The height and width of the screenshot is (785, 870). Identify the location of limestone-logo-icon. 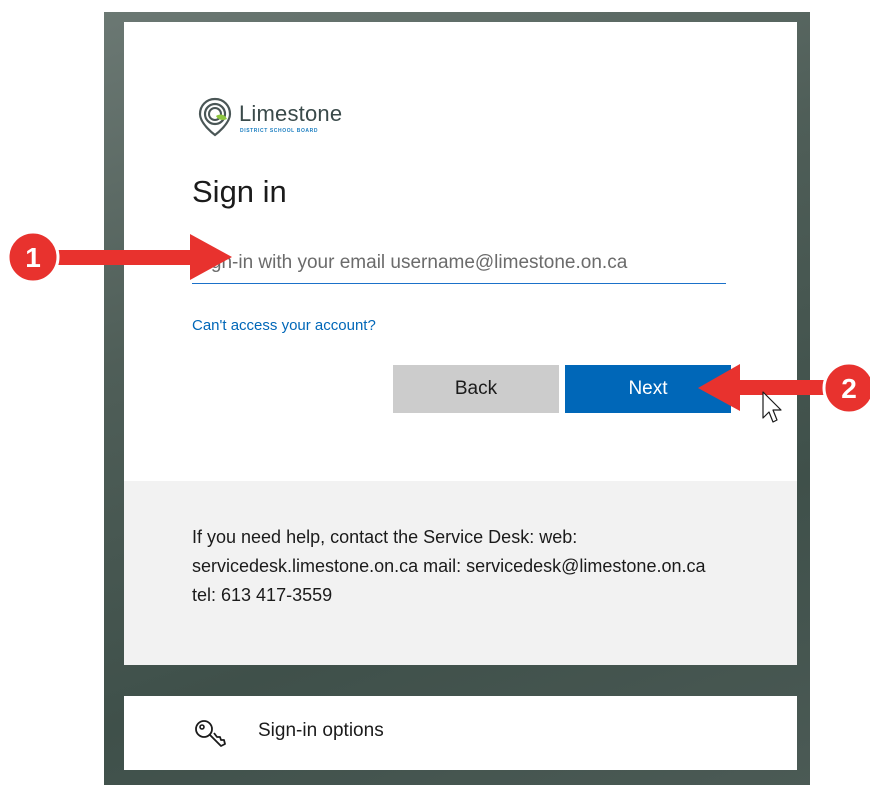
(215, 117).